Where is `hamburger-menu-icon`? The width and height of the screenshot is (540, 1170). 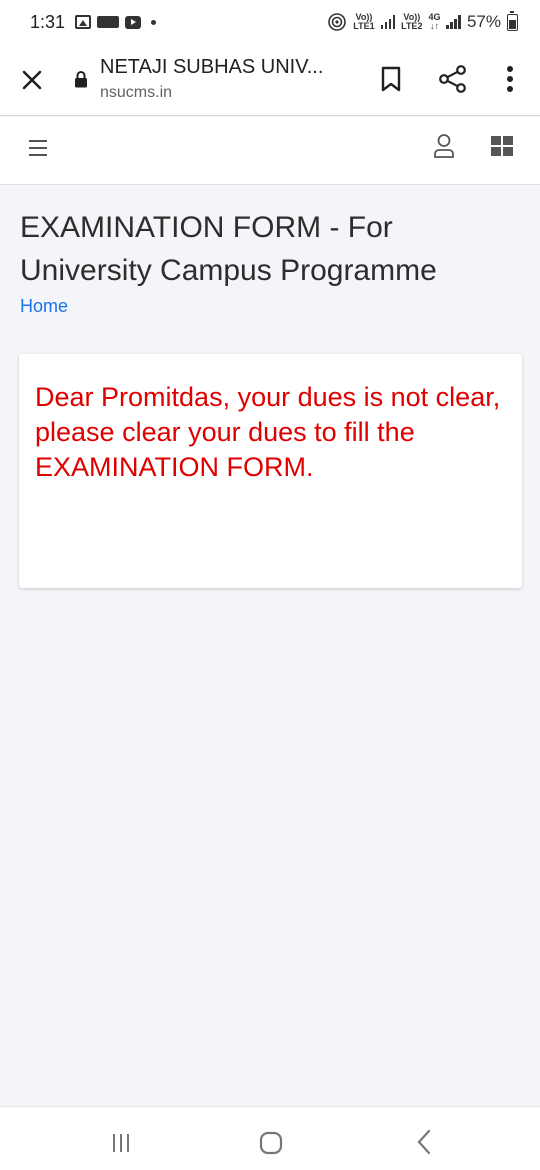
hamburger-menu-icon is located at coordinates (38, 148).